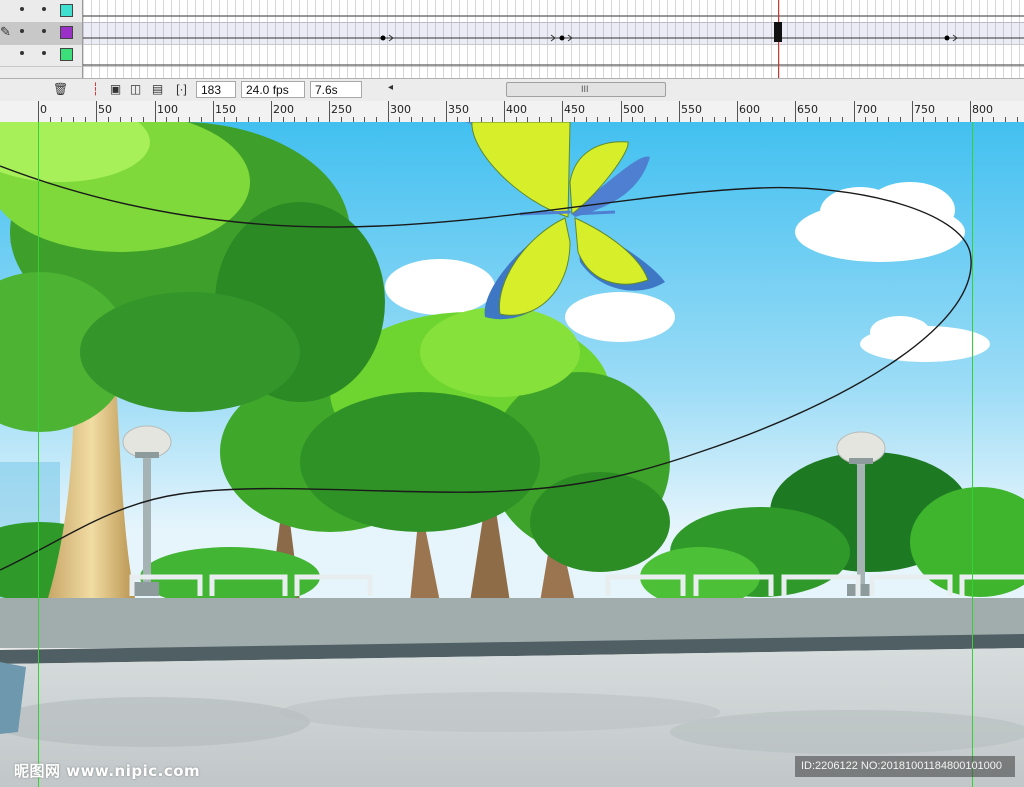 This screenshot has height=787, width=1024. I want to click on tween-arrows, so click(553, 38).